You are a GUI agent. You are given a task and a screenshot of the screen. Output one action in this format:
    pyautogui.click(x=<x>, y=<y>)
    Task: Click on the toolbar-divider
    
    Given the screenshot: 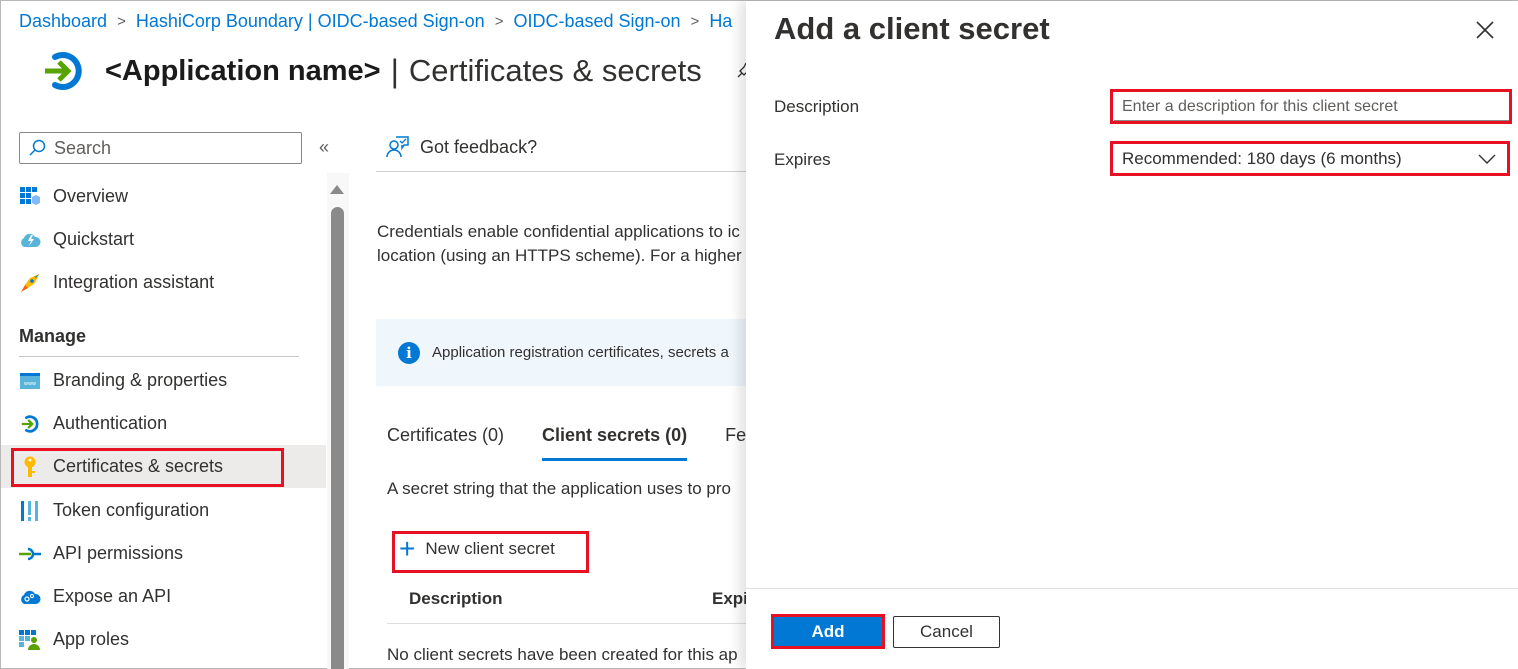 What is the action you would take?
    pyautogui.click(x=561, y=171)
    